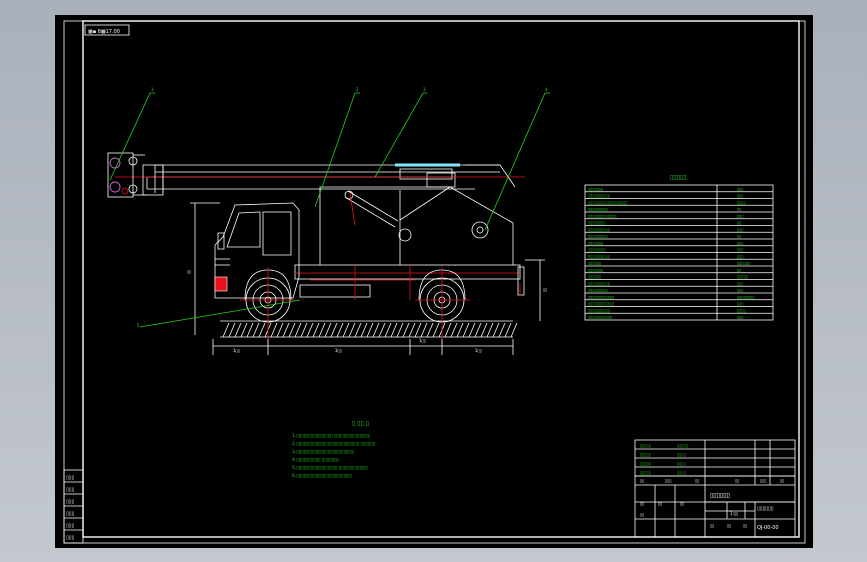 The height and width of the screenshot is (562, 867). Describe the element at coordinates (597, 222) in the screenshot. I see `spec-row-name: ▯▯▯▯▯▯▯▯` at that location.